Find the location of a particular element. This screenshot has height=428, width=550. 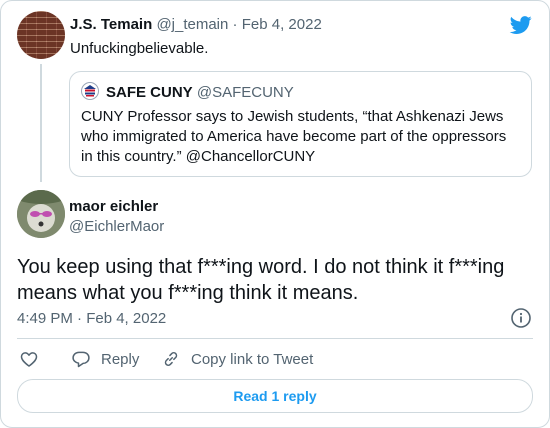

parent-author-handle: @j_temain is located at coordinates (192, 24).